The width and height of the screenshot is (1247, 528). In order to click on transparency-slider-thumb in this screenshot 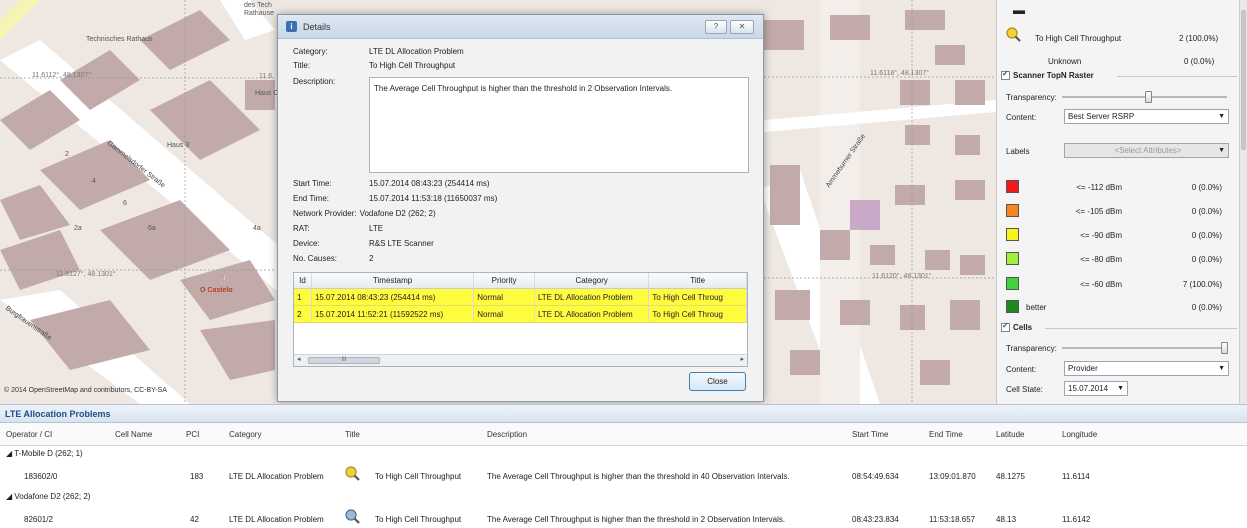, I will do `click(1148, 97)`.